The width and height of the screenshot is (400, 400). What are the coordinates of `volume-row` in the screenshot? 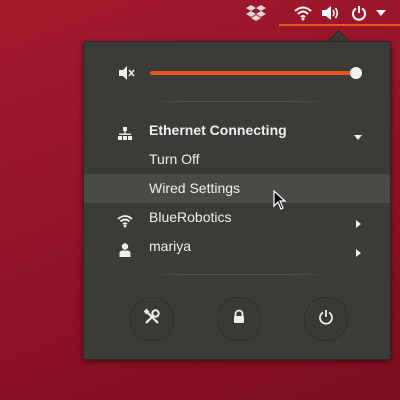 It's located at (237, 73).